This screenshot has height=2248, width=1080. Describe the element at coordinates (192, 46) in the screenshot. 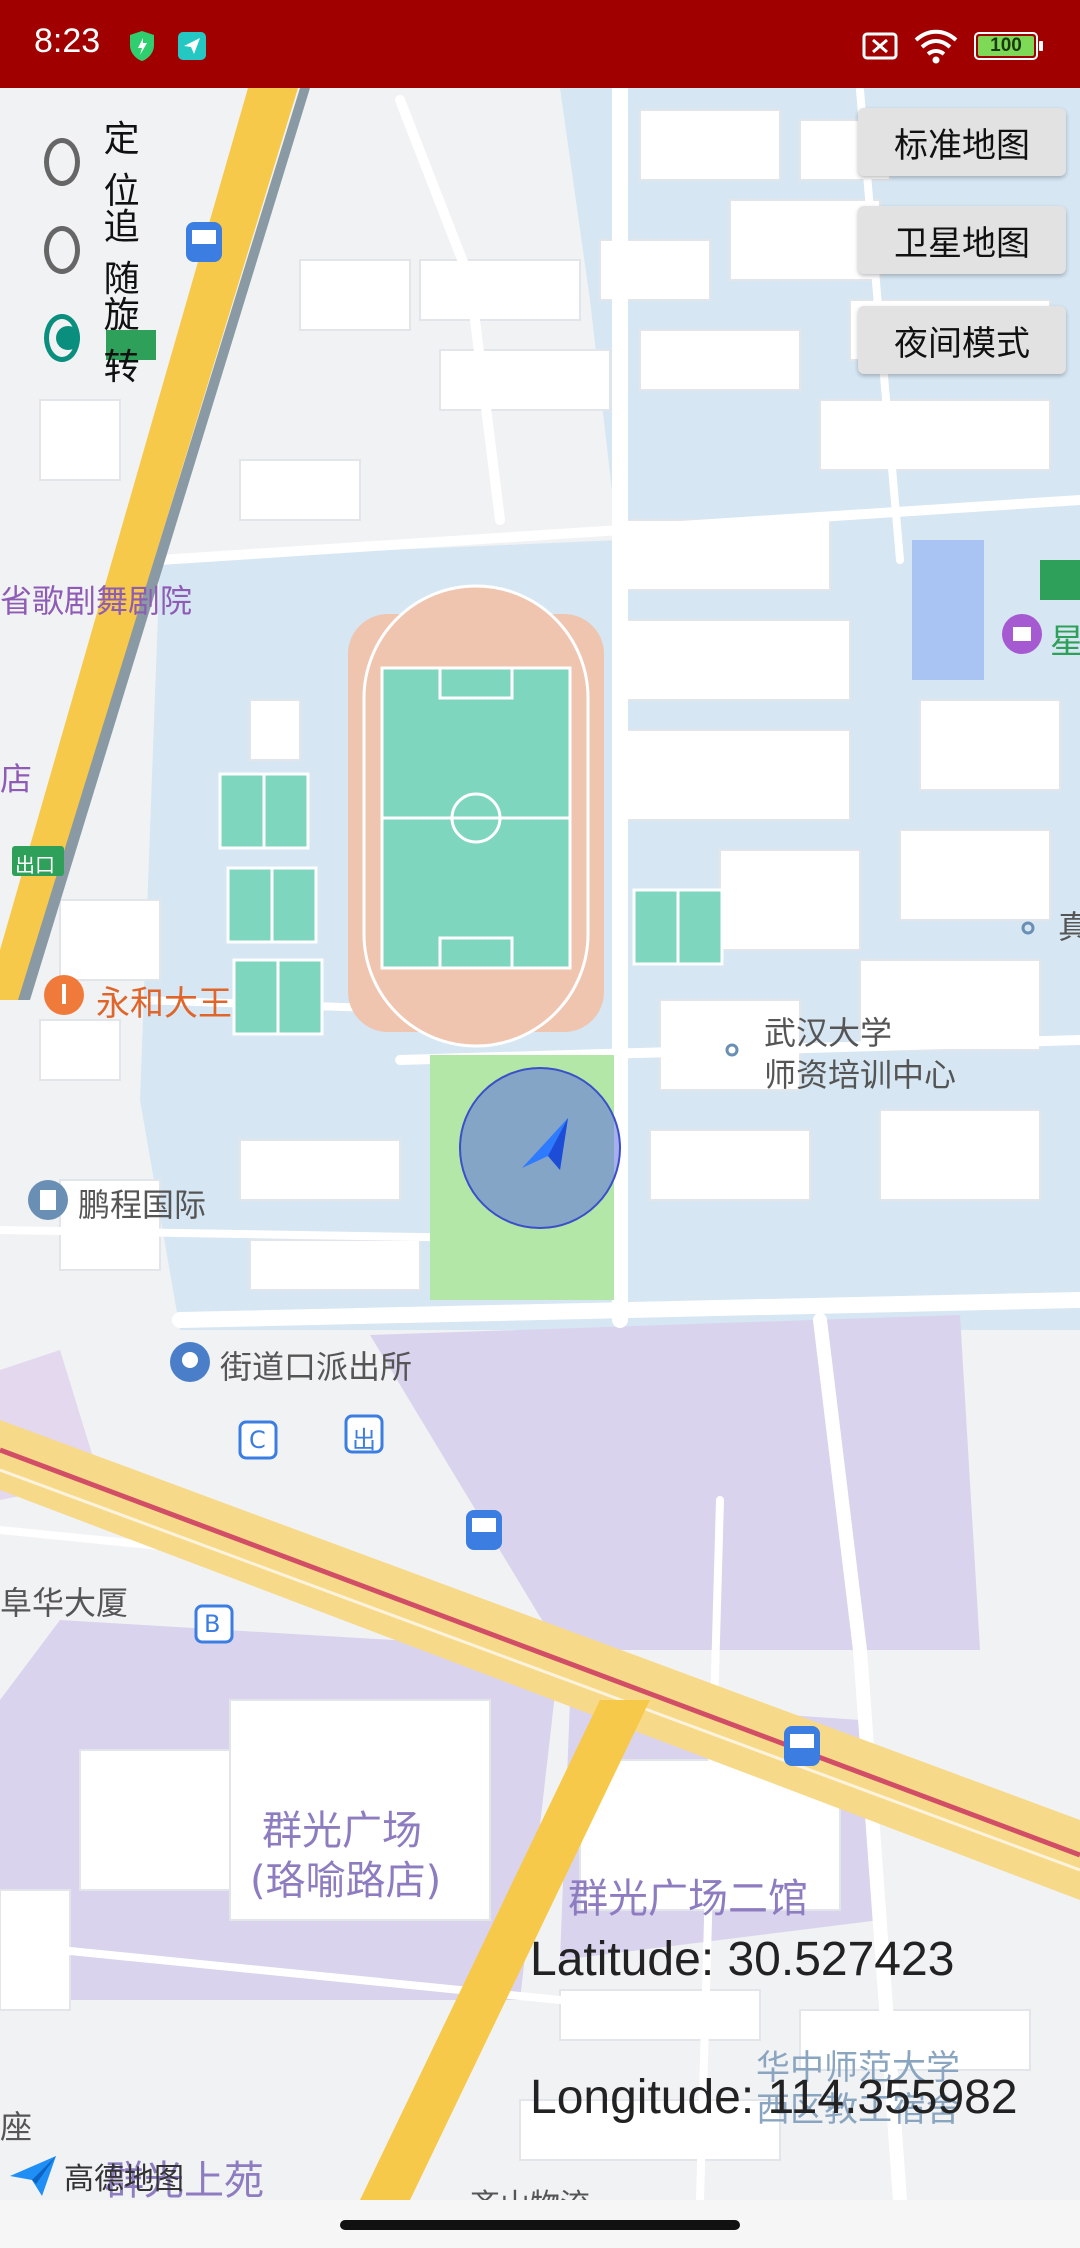

I see `paper-plane-icon` at that location.